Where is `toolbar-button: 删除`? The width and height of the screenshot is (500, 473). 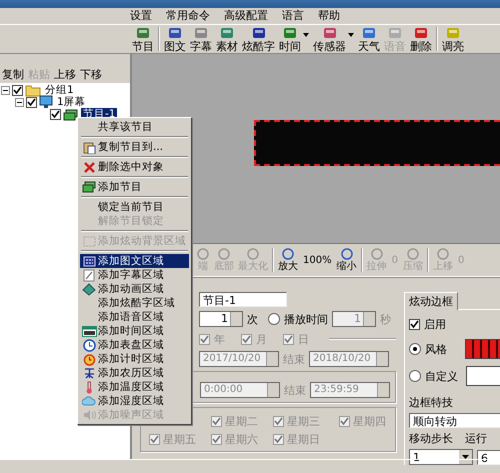
toolbar-button: 删除 is located at coordinates (421, 39).